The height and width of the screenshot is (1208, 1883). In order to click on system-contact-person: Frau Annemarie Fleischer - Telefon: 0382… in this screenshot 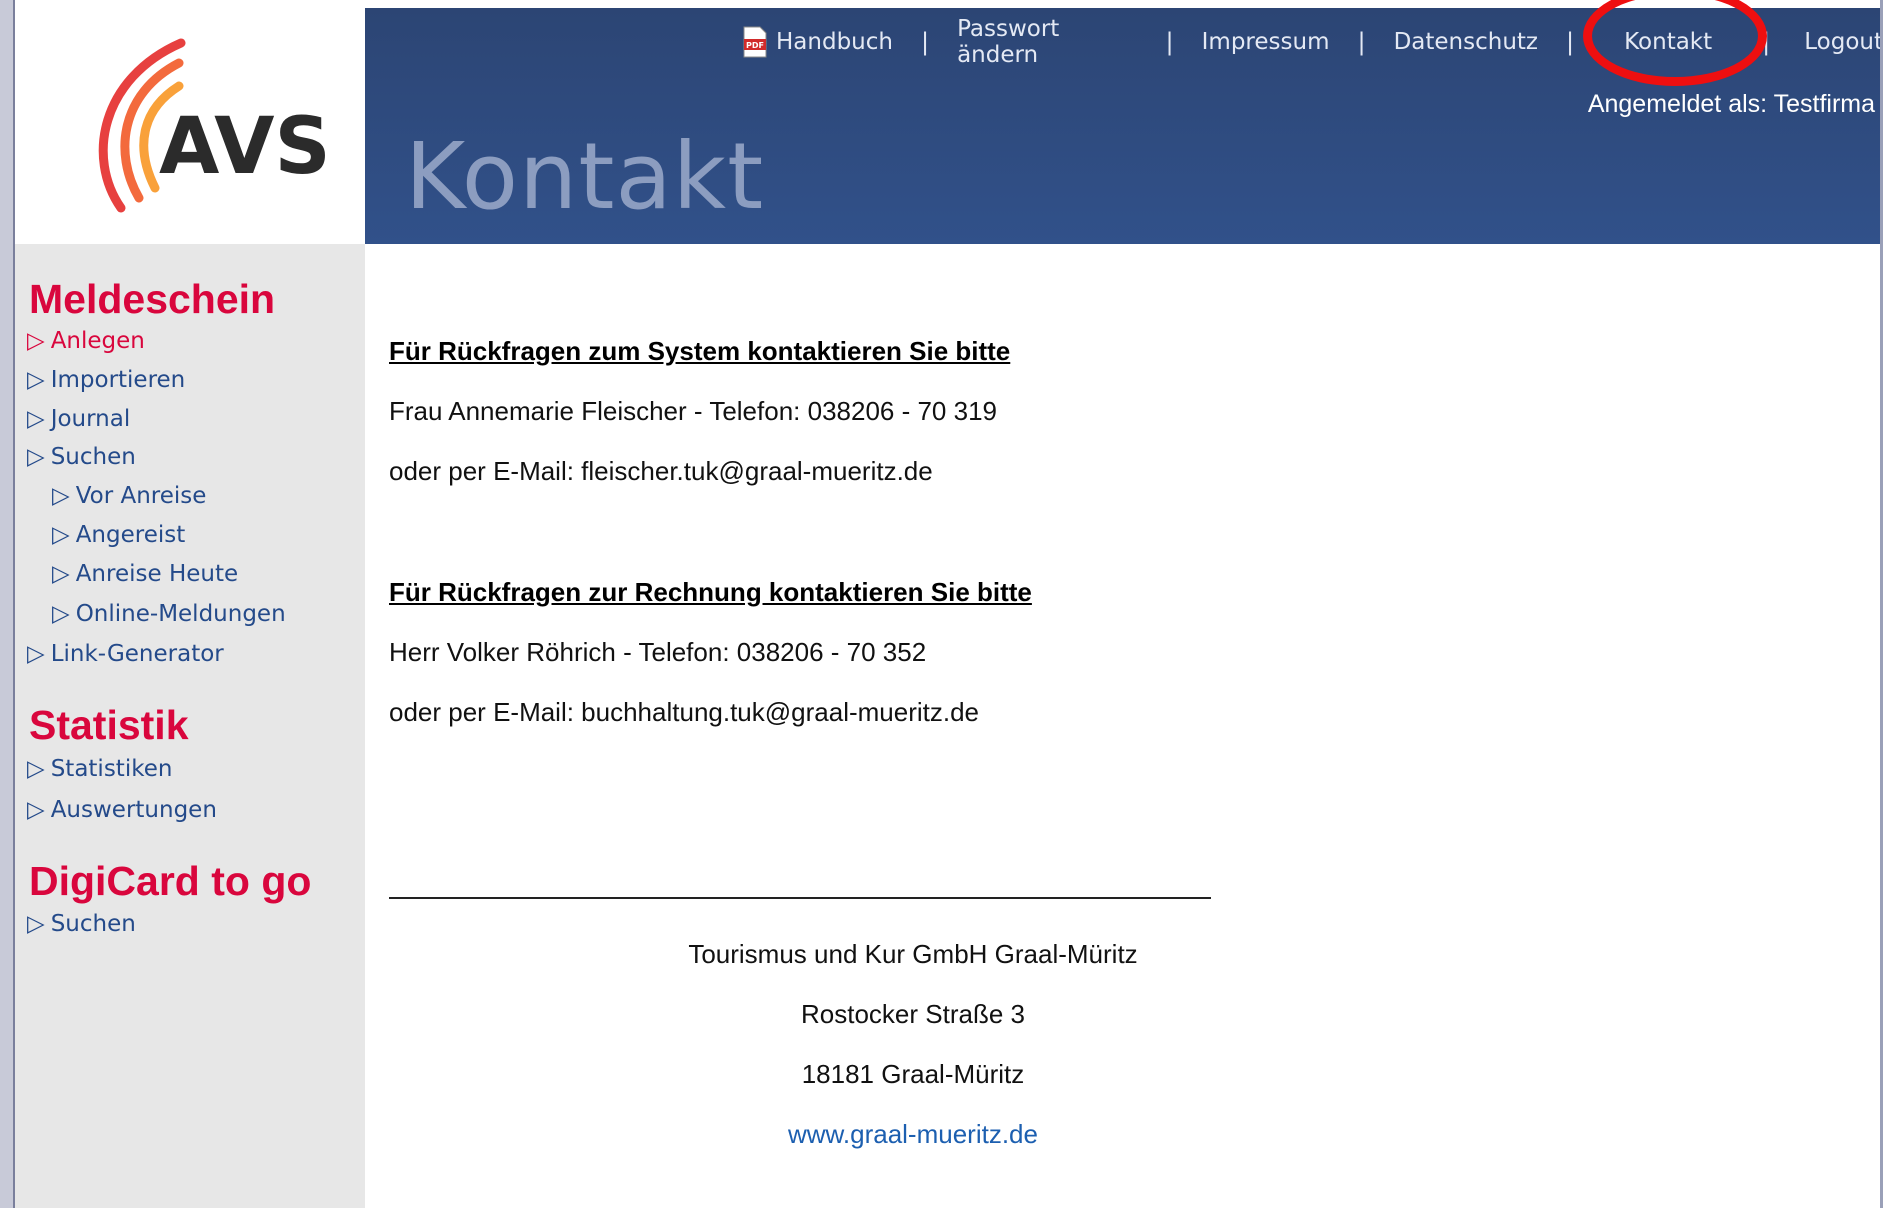, I will do `click(693, 411)`.